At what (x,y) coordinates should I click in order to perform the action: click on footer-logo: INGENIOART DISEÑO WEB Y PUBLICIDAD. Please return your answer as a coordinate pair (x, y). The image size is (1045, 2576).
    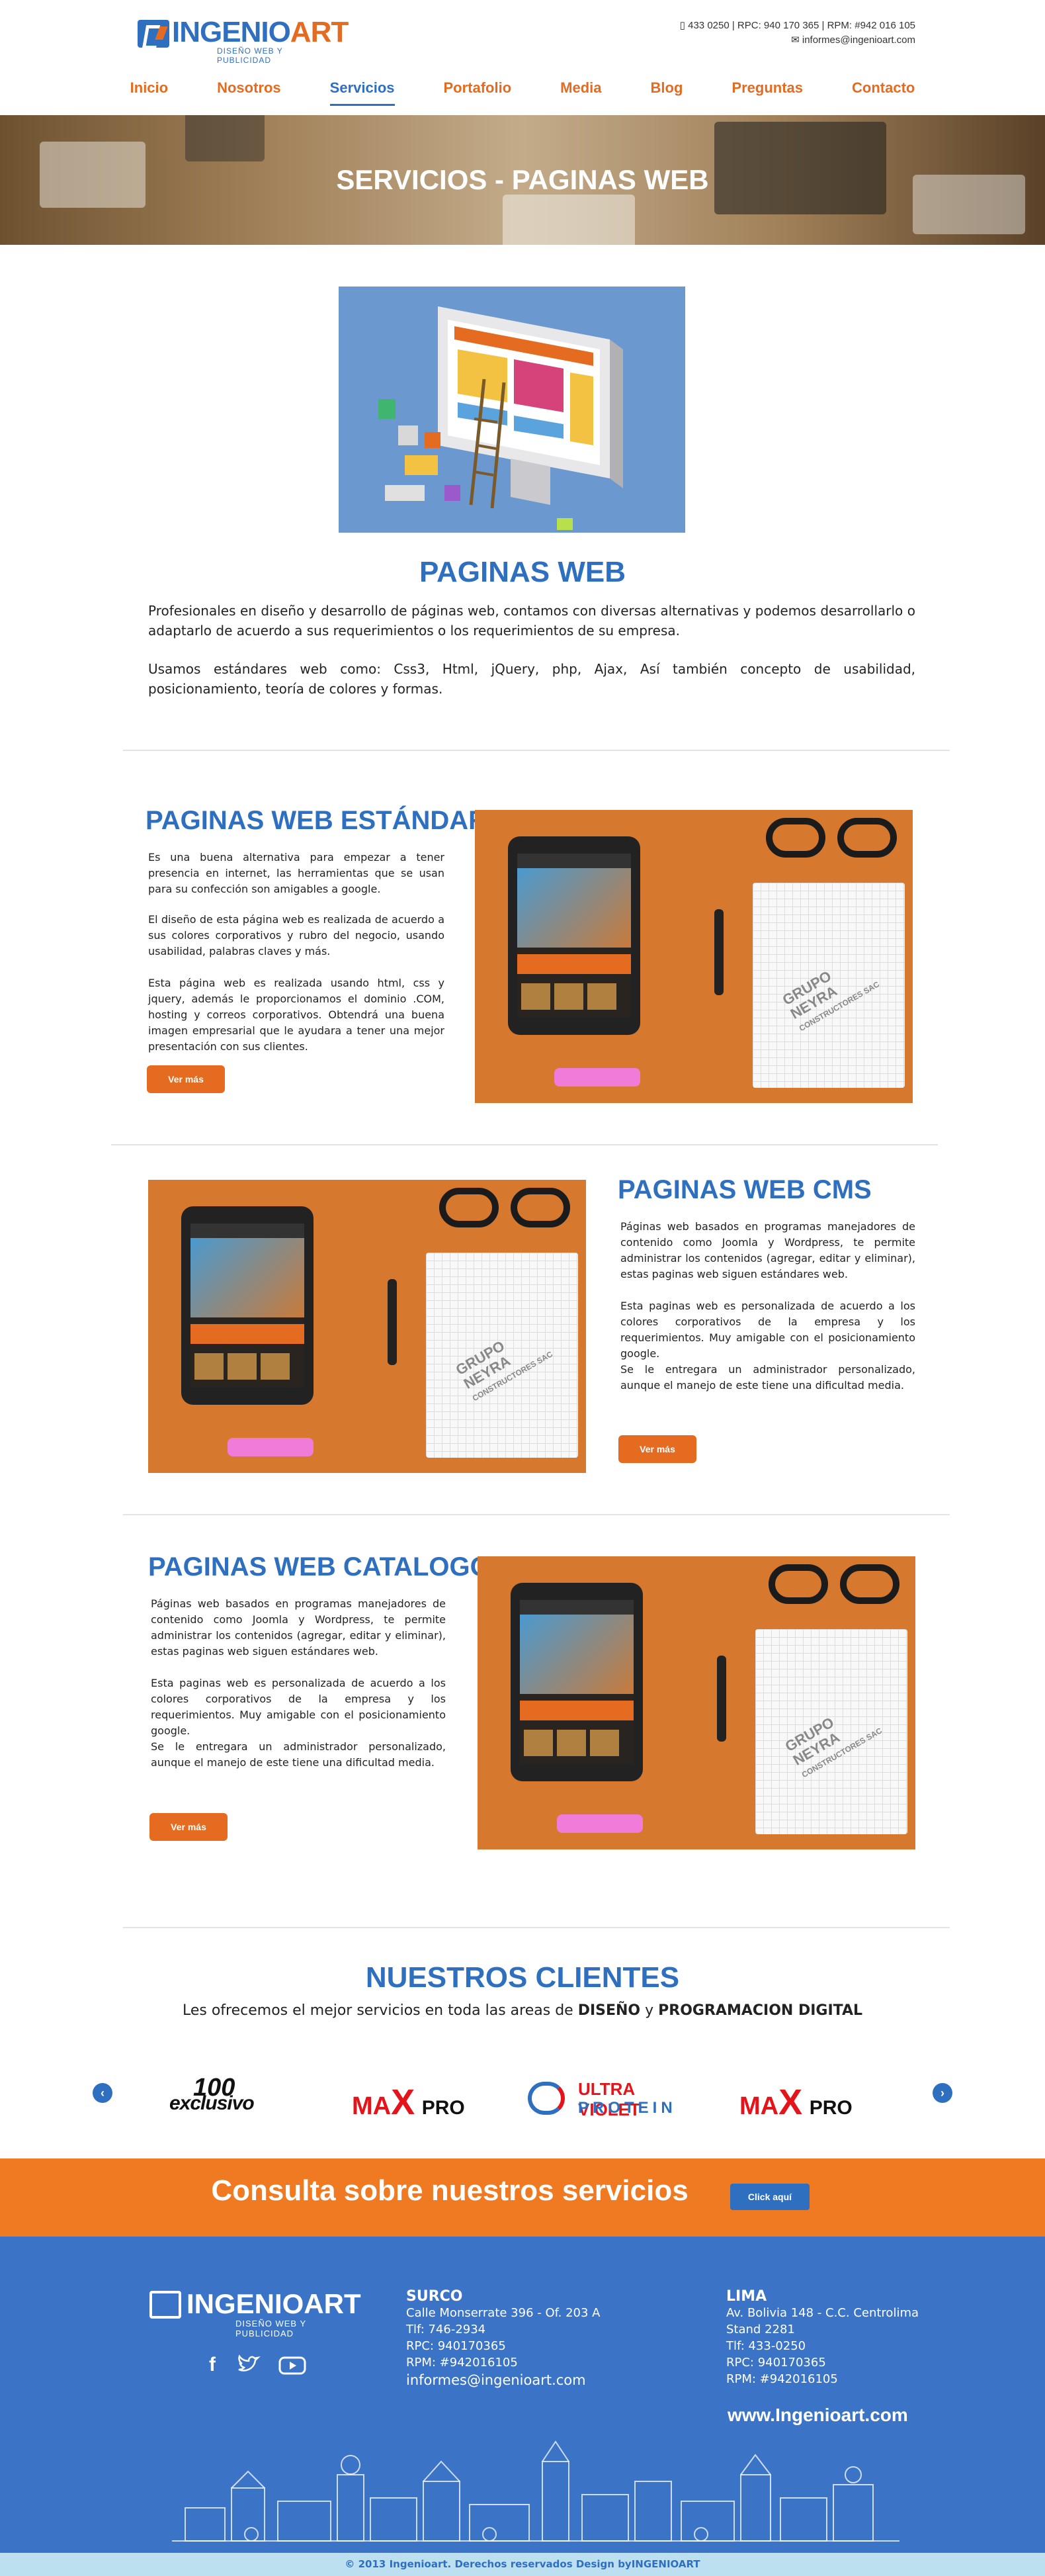
    Looking at the image, I should click on (255, 2313).